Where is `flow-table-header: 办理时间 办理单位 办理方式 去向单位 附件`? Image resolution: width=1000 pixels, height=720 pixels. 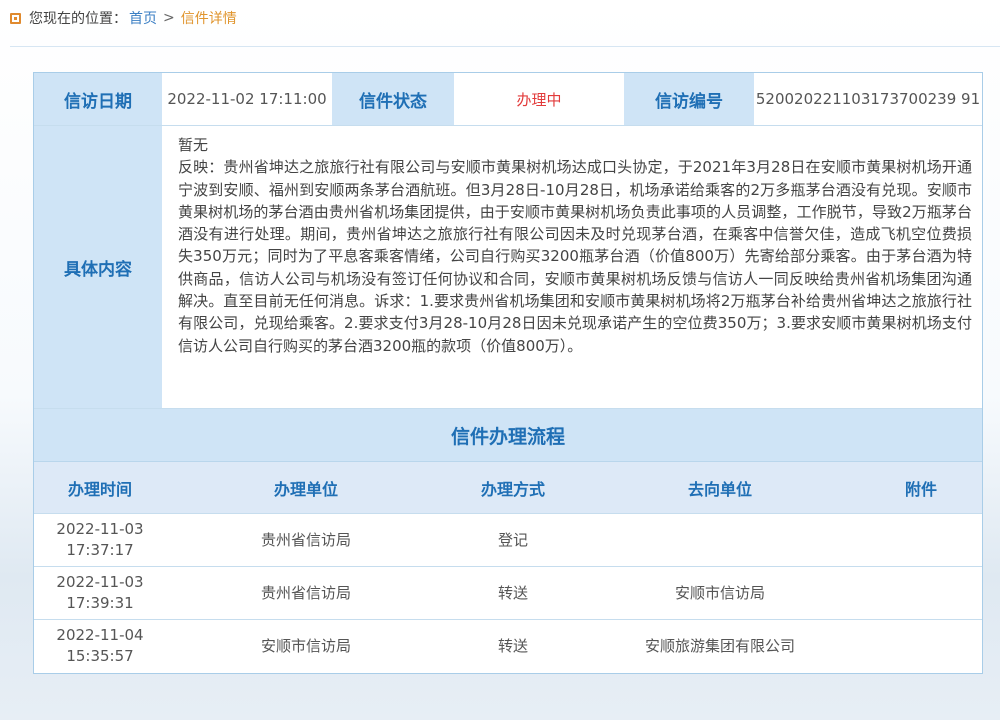 flow-table-header: 办理时间 办理单位 办理方式 去向单位 附件 is located at coordinates (508, 488).